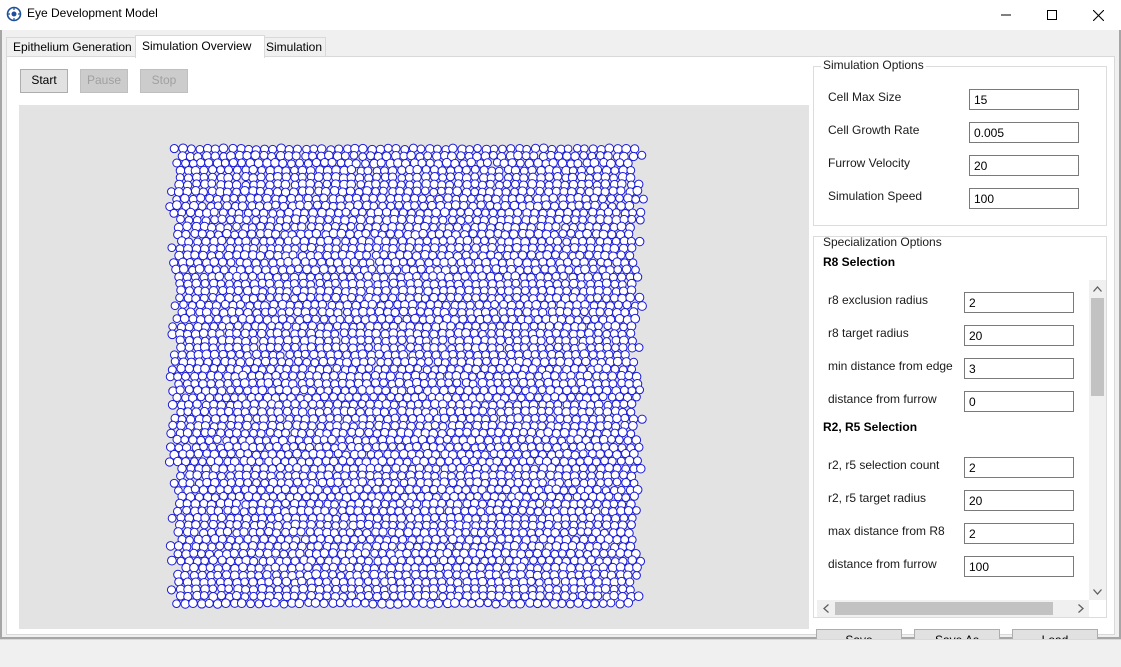  What do you see at coordinates (890, 366) in the screenshot?
I see `r8-min-distance-from-edge-label: min distance from edge` at bounding box center [890, 366].